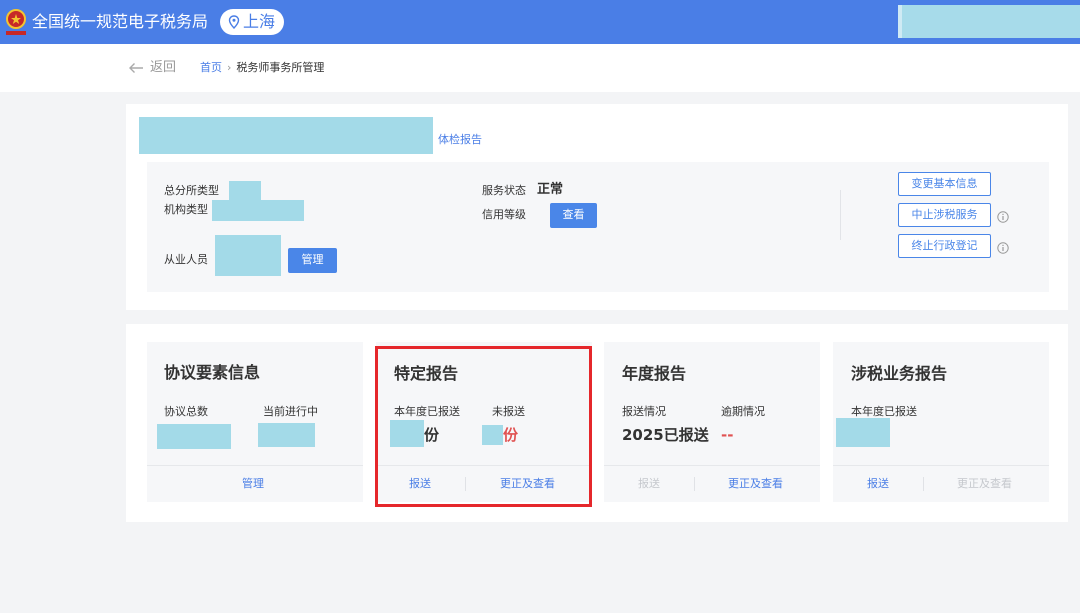  What do you see at coordinates (280, 67) in the screenshot?
I see `breadcrumb-current: 税务师事务所管理` at bounding box center [280, 67].